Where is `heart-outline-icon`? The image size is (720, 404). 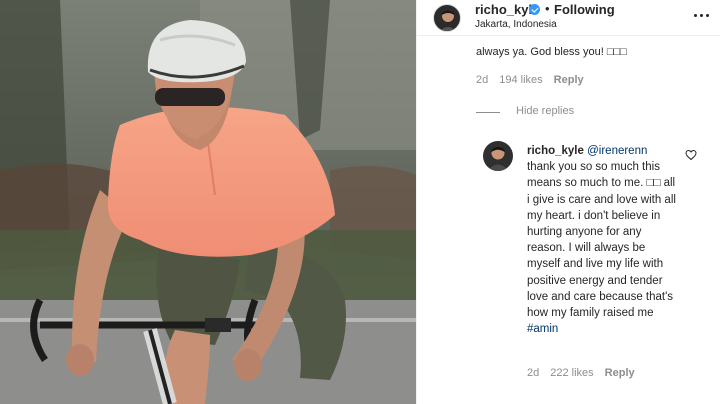 heart-outline-icon is located at coordinates (691, 155).